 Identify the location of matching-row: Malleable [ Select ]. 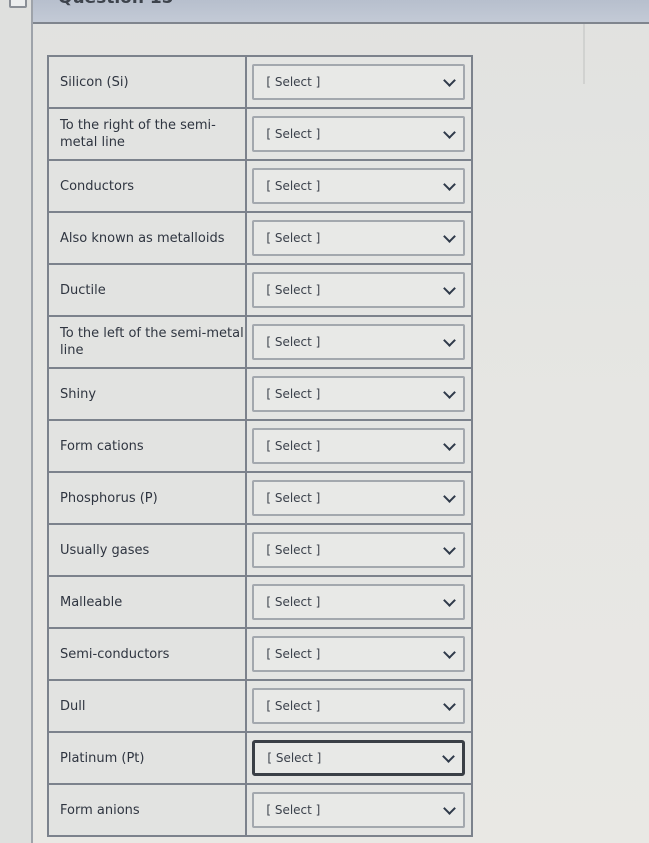
(259, 602).